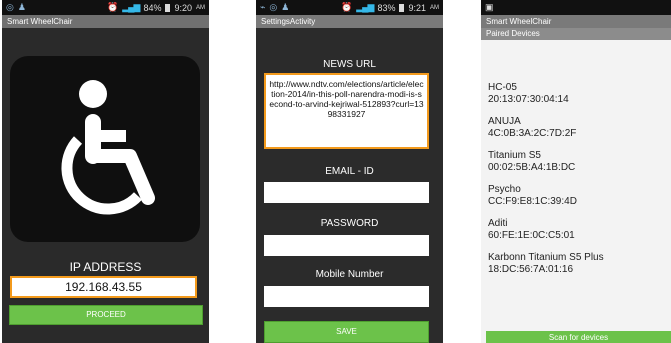 The height and width of the screenshot is (343, 671). What do you see at coordinates (263, 7) in the screenshot?
I see `usb-icon: ⌁` at bounding box center [263, 7].